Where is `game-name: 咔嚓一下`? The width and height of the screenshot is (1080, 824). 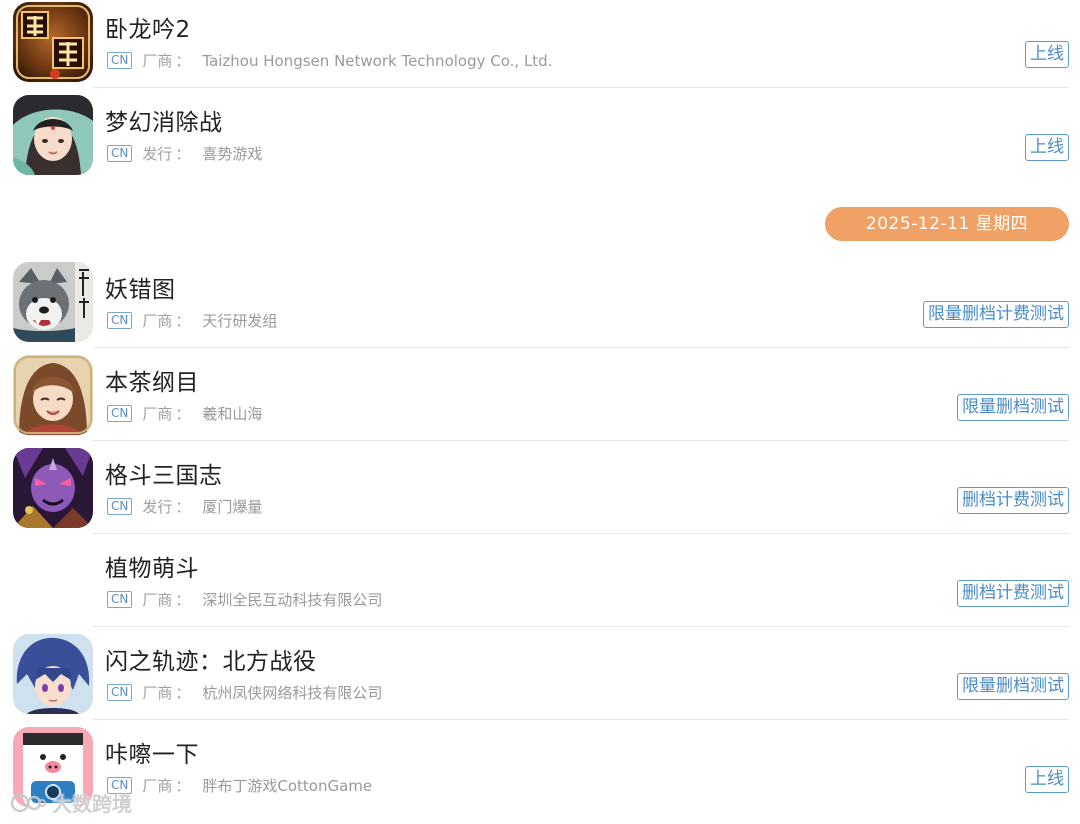 game-name: 咔嚓一下 is located at coordinates (152, 755).